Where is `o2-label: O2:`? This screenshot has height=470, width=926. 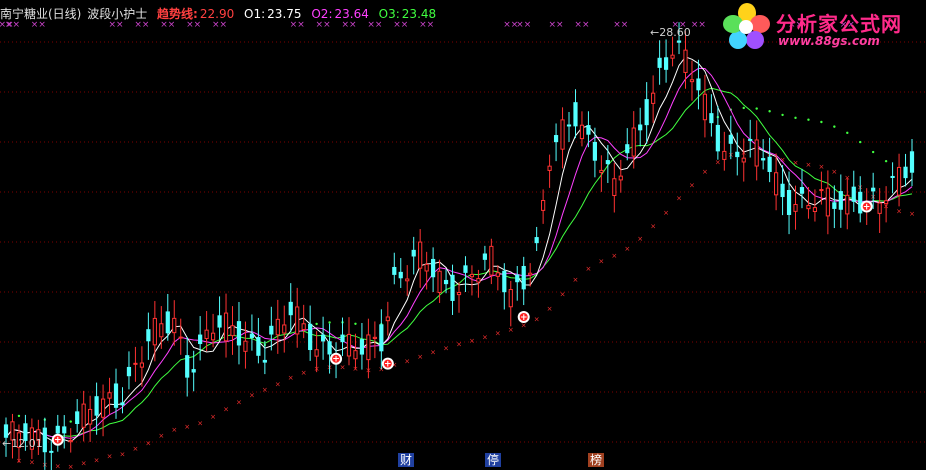
o2-label: O2: is located at coordinates (322, 14).